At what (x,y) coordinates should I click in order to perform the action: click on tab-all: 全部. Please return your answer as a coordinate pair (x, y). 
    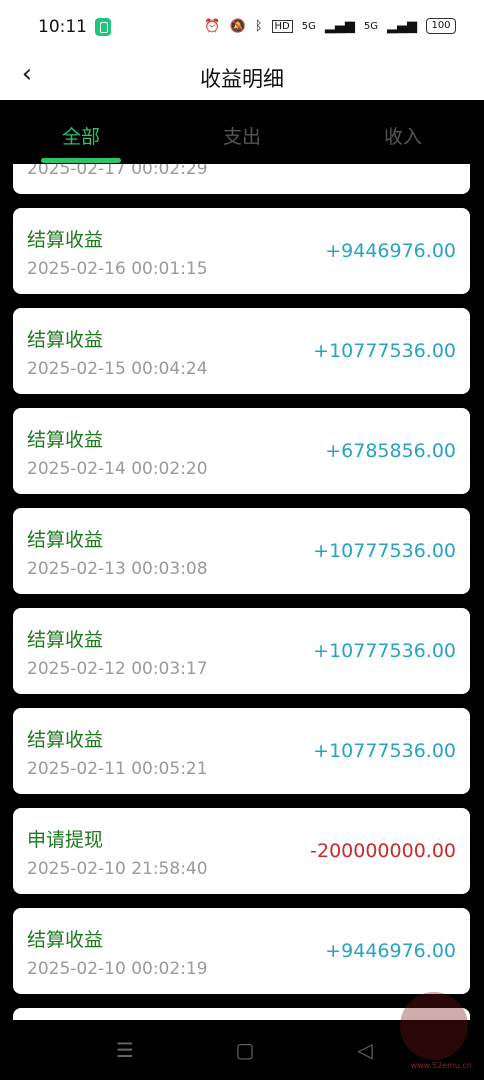
    Looking at the image, I should click on (81, 135).